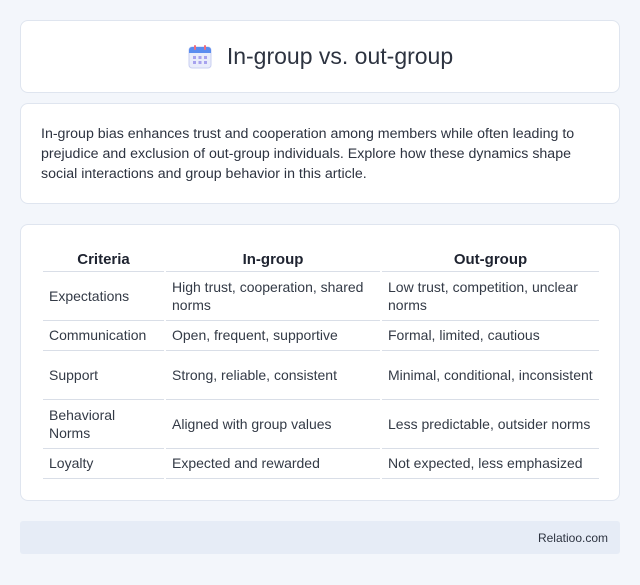  Describe the element at coordinates (272, 258) in the screenshot. I see `header-in-group: In-group` at that location.